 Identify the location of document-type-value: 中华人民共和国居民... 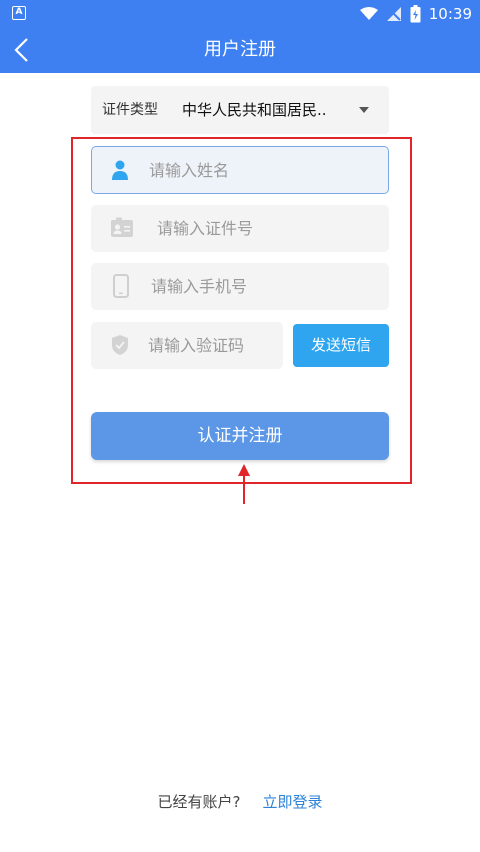
(254, 110).